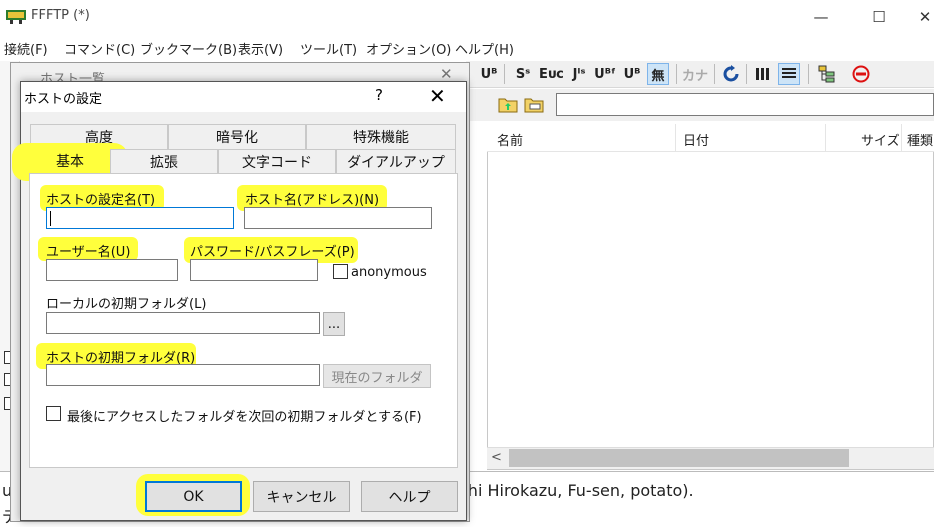 This screenshot has height=527, width=934. Describe the element at coordinates (695, 74) in the screenshot. I see `kana-button: カナ` at that location.